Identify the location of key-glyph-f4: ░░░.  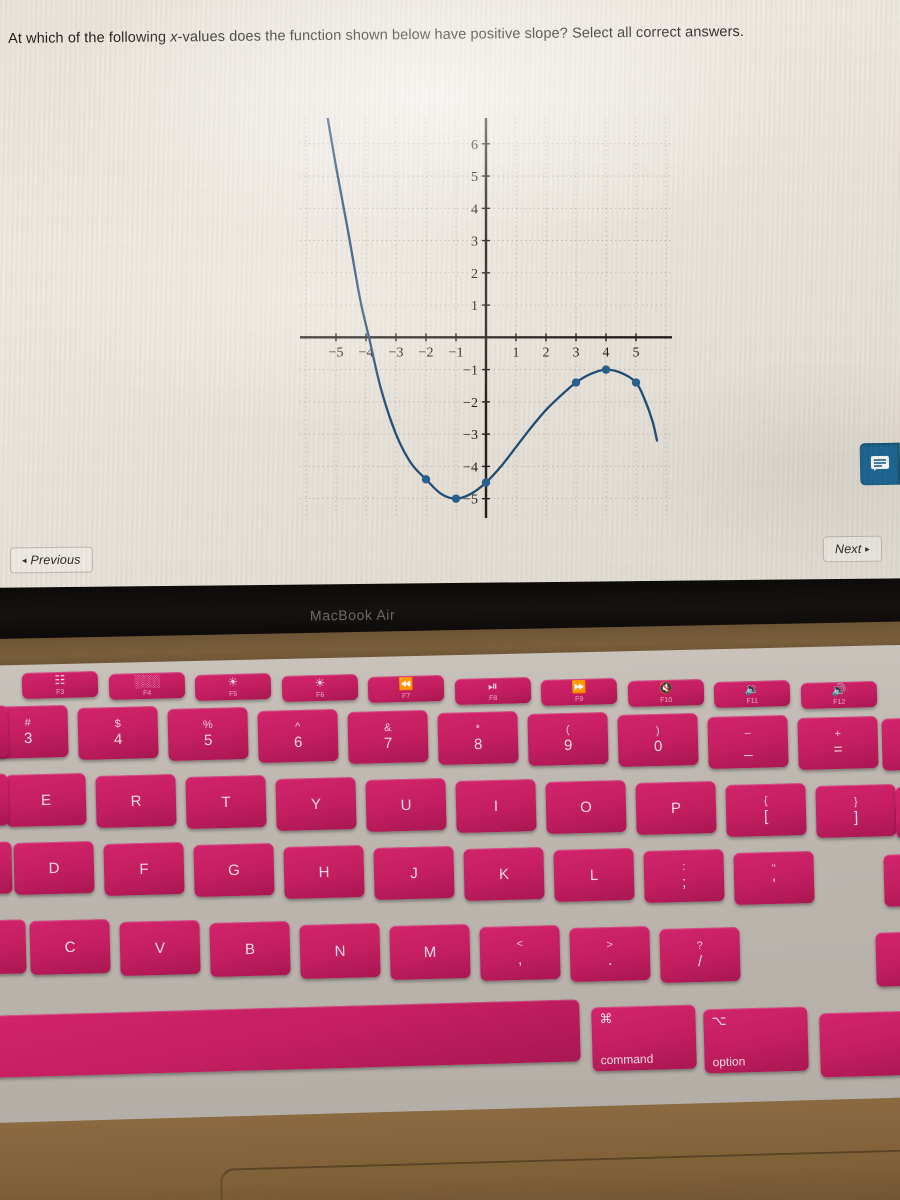
(146, 681).